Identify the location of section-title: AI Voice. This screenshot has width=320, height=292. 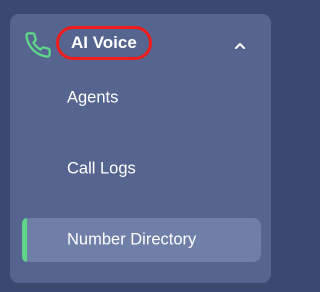
(104, 43).